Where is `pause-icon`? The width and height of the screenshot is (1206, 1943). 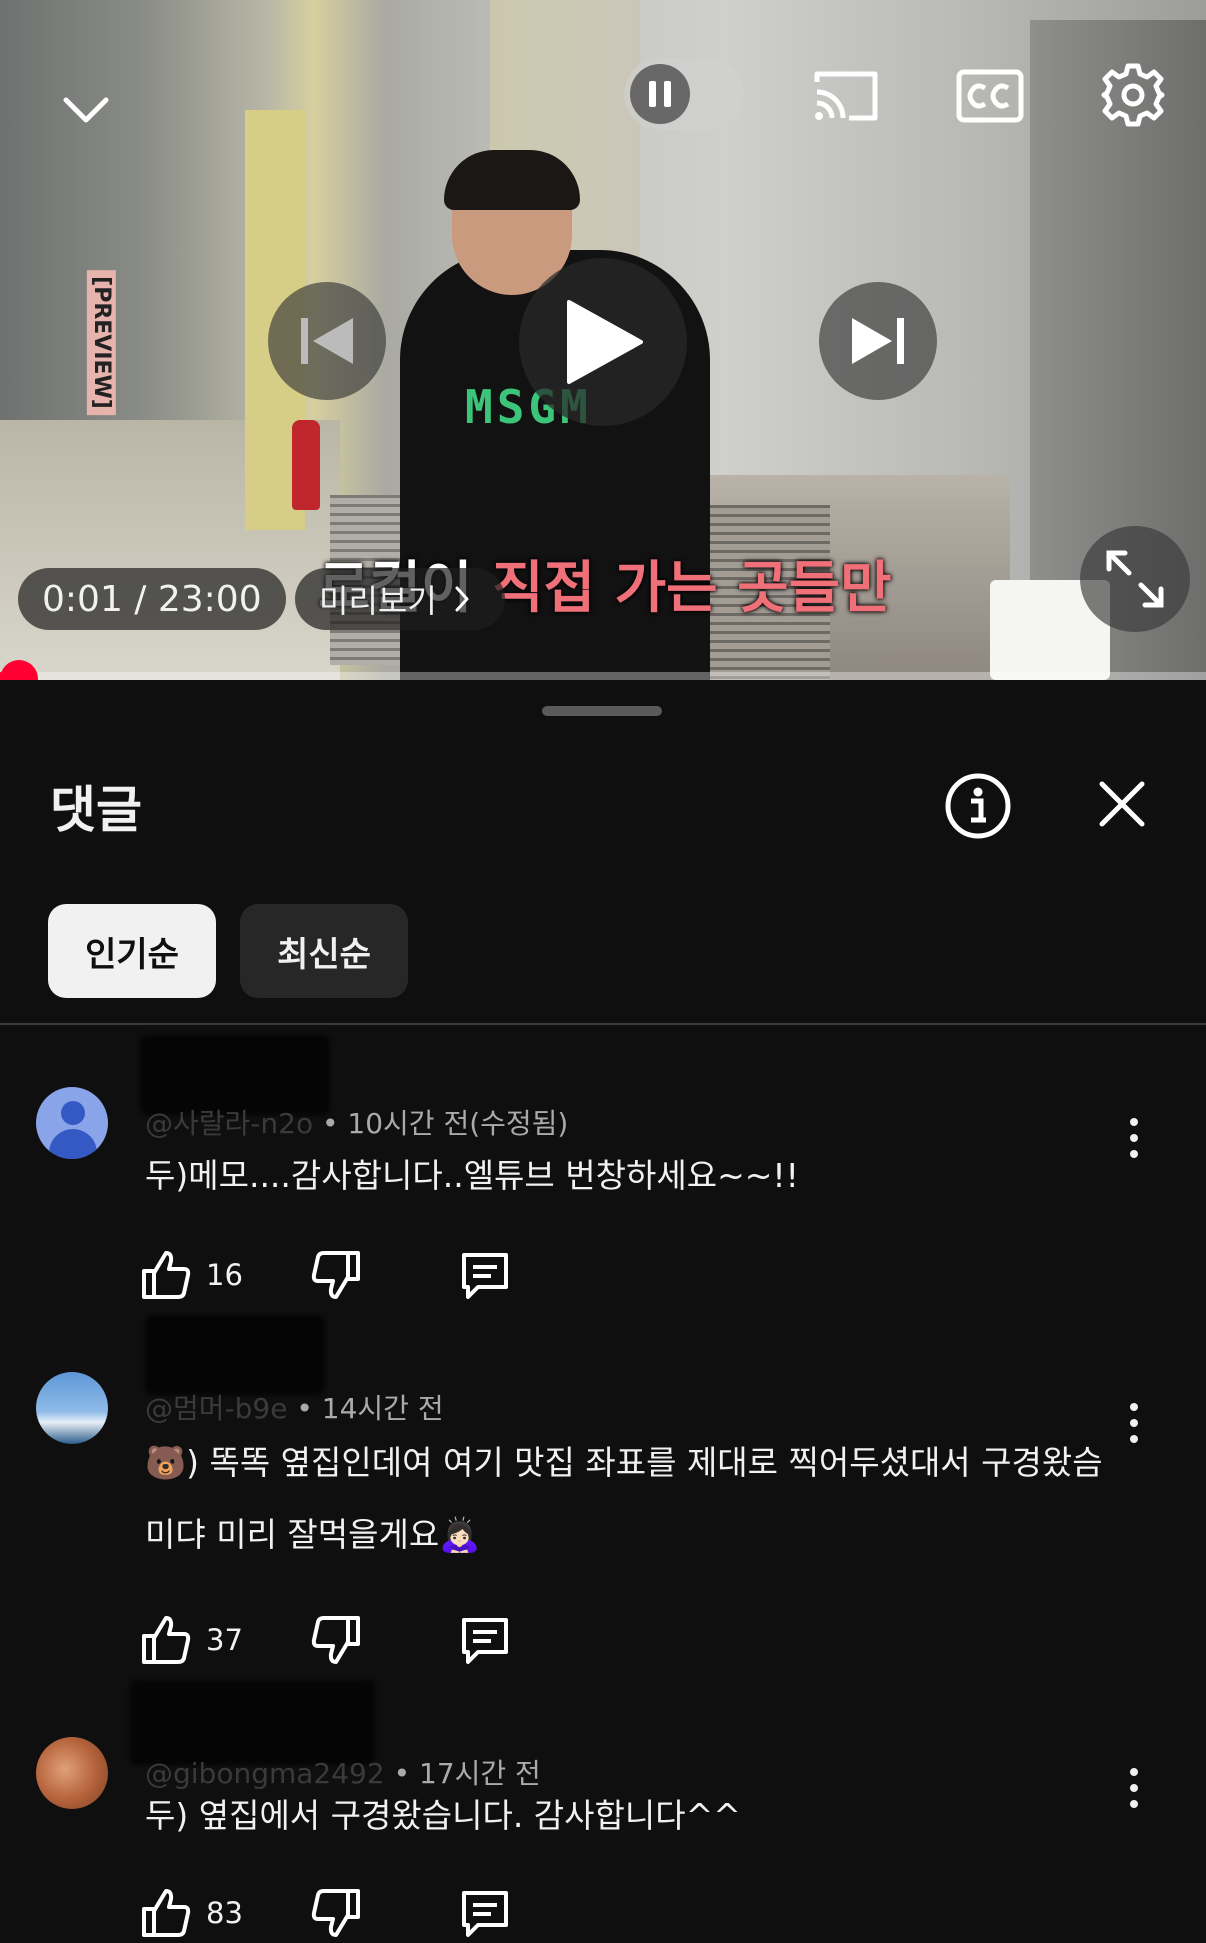 pause-icon is located at coordinates (660, 94).